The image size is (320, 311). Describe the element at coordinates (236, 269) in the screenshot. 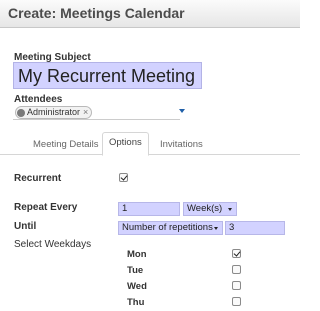

I see `weekday-checkbox-tue` at that location.